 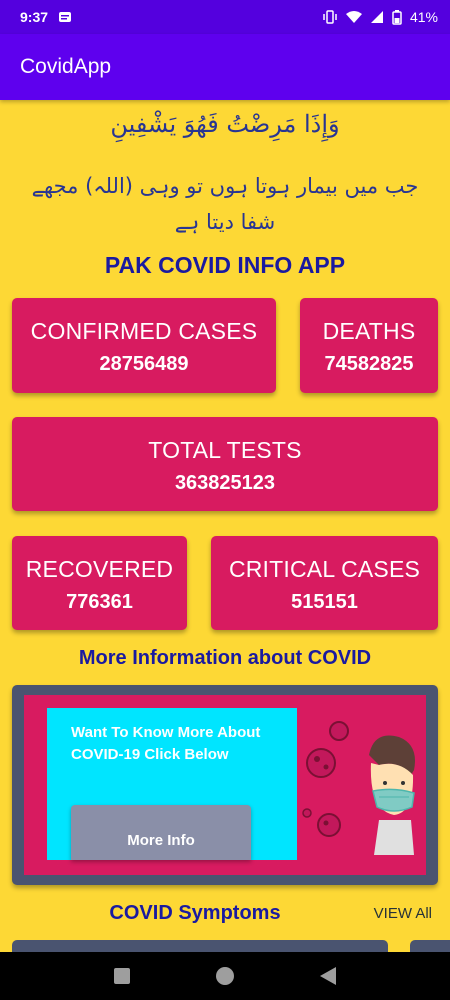 I want to click on total-tests-label: TOTAL TESTS, so click(x=225, y=450).